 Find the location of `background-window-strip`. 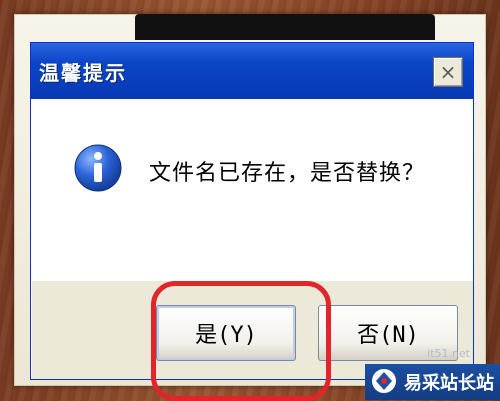

background-window-strip is located at coordinates (285, 27).